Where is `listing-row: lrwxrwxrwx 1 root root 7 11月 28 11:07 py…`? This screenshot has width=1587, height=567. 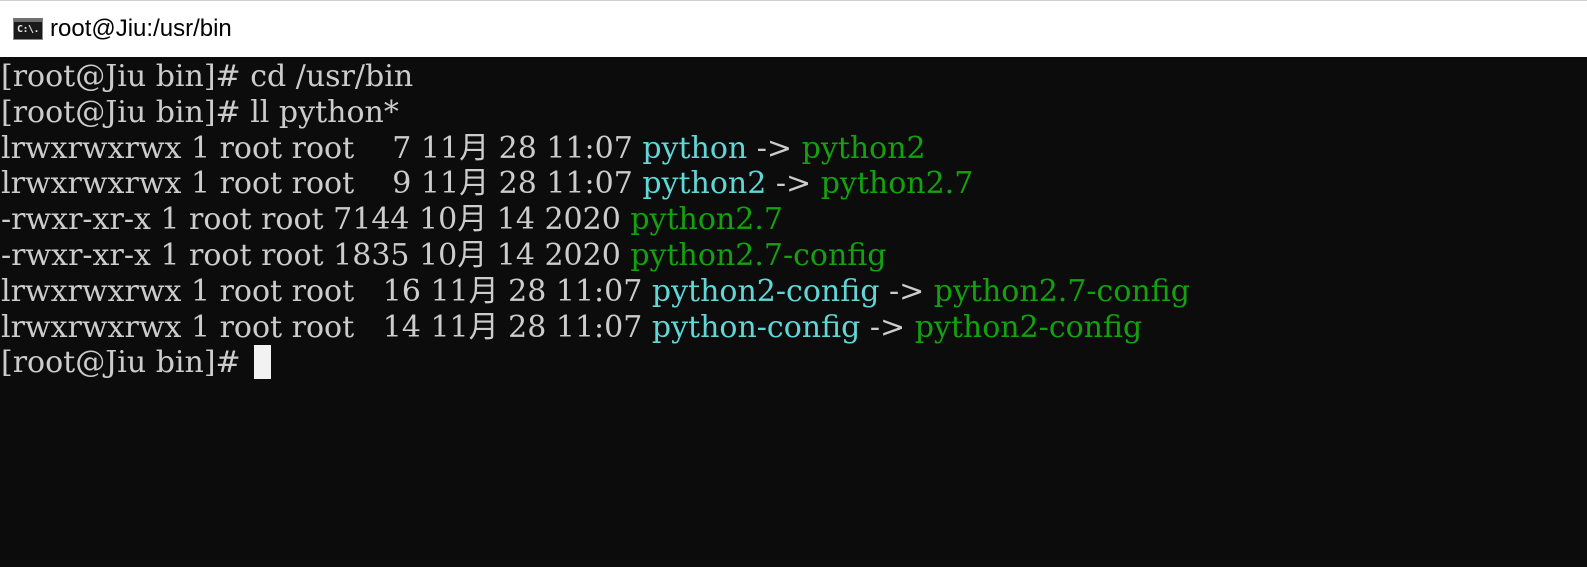
listing-row: lrwxrwxrwx 1 root root 7 11月 28 11:07 py… is located at coordinates (793, 149).